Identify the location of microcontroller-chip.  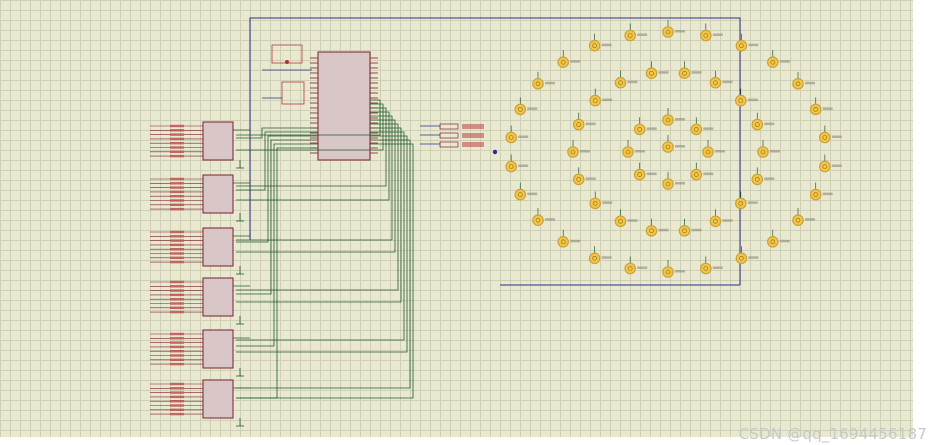
(344, 106).